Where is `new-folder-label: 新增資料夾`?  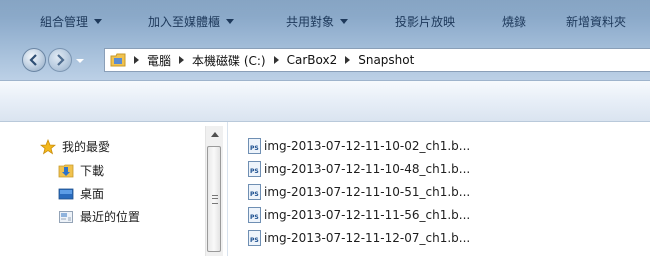 new-folder-label: 新增資料夾 is located at coordinates (596, 22).